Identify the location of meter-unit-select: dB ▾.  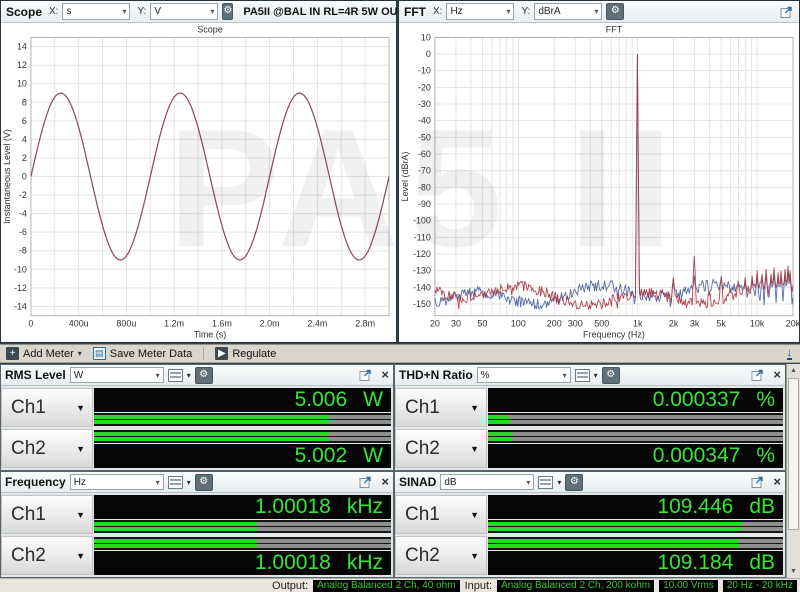
(487, 482).